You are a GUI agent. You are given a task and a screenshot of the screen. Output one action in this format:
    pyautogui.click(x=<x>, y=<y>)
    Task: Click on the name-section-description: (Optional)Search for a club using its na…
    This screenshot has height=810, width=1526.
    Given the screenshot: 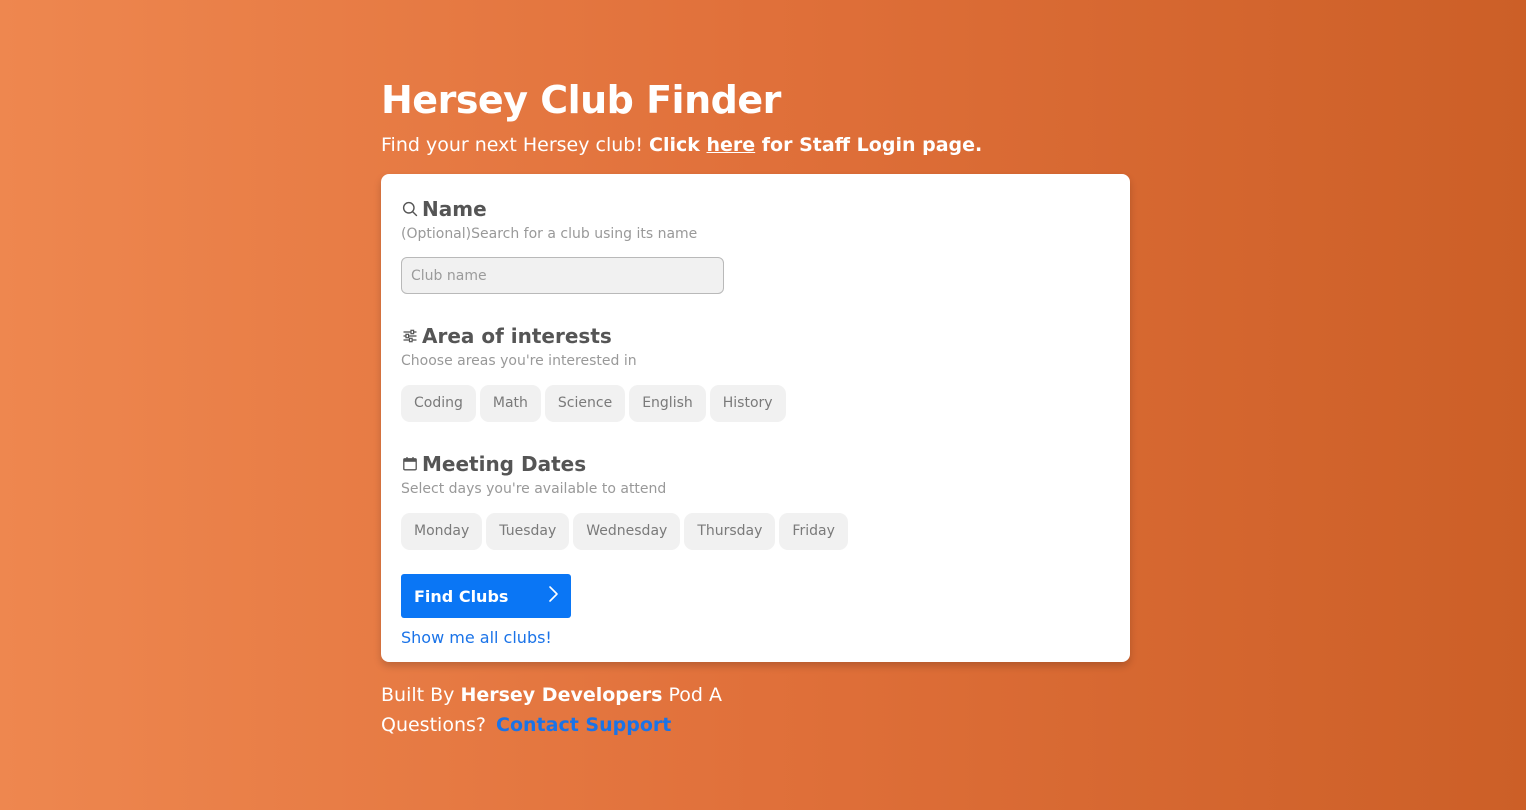 What is the action you would take?
    pyautogui.click(x=549, y=234)
    